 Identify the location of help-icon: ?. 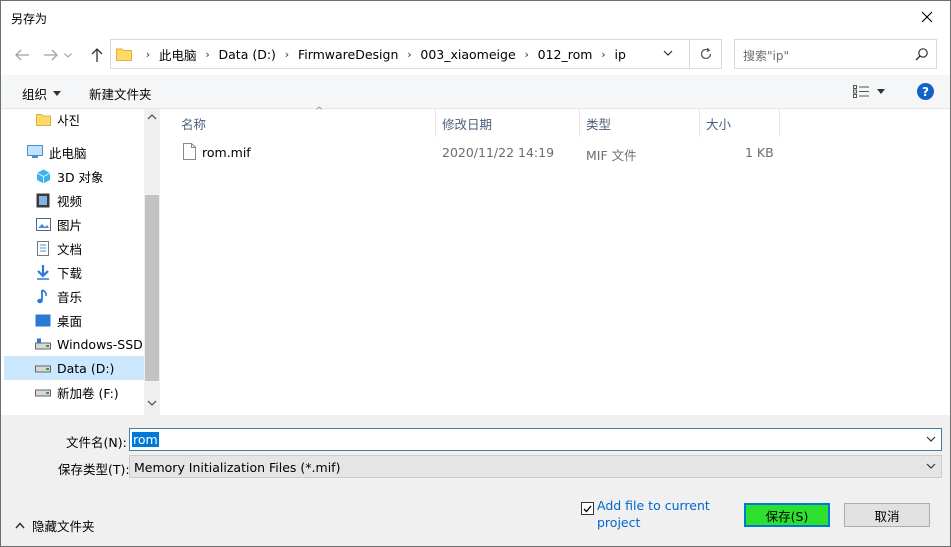
(925, 91).